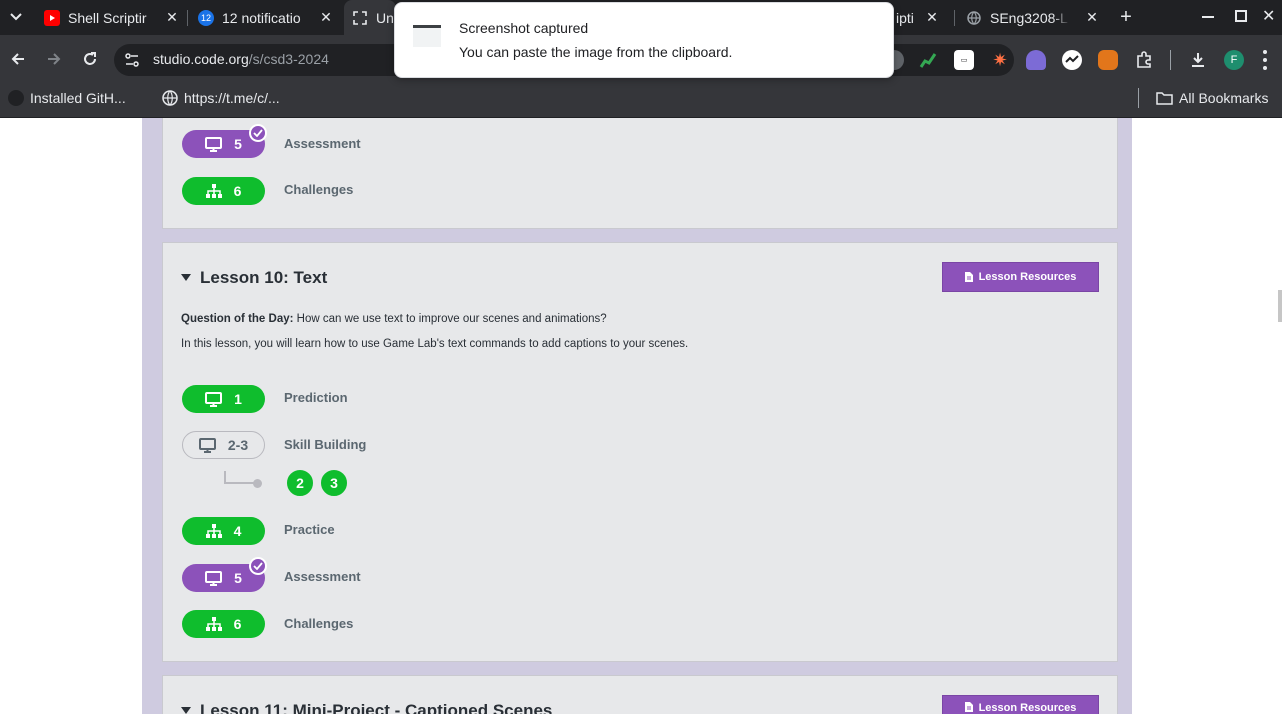 The width and height of the screenshot is (1282, 714). What do you see at coordinates (325, 444) in the screenshot?
I see `level-label: Skill Building` at bounding box center [325, 444].